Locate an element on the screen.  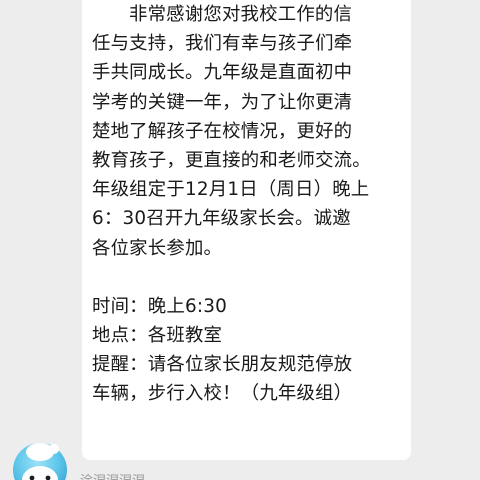
message-line: 任与支持，我们有幸与孩子们牵 is located at coordinates (222, 44).